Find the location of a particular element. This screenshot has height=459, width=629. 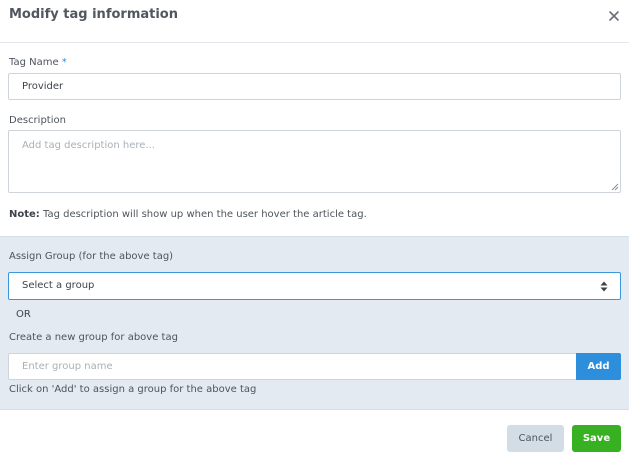

cancel-button: Cancel is located at coordinates (535, 438).